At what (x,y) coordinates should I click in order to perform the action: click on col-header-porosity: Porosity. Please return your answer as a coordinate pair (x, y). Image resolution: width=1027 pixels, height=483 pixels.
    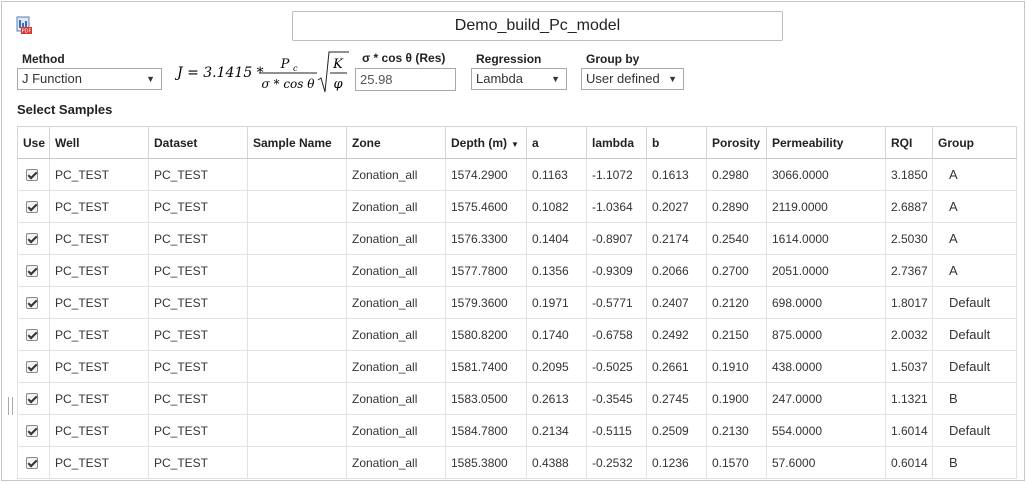
    Looking at the image, I should click on (736, 142).